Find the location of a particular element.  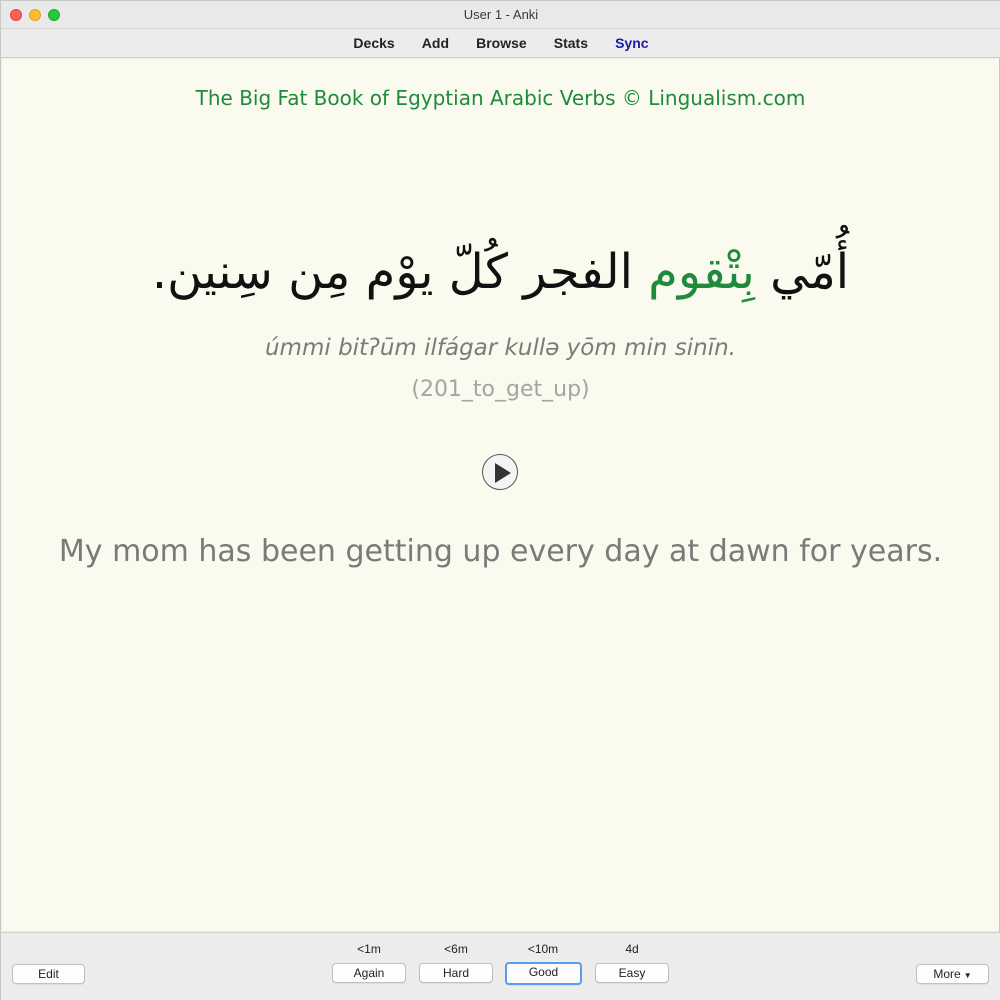

hard-interval: <6m is located at coordinates (456, 949).